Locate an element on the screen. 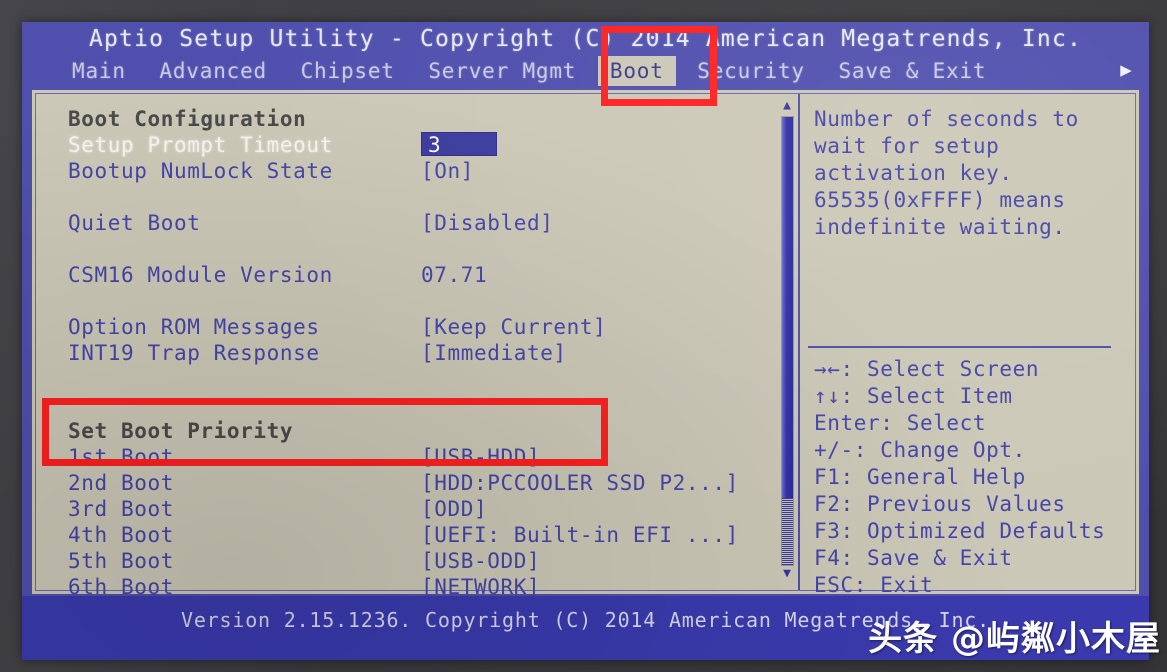 This screenshot has width=1167, height=672. settings-row-value: [Keep Current] is located at coordinates (513, 327).